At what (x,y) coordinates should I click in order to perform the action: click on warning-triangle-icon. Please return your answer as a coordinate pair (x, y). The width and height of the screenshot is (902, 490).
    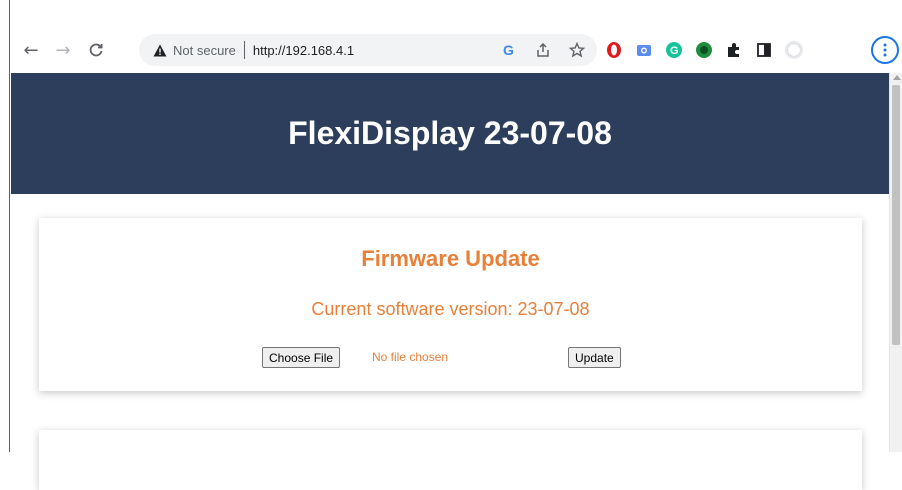
    Looking at the image, I should click on (160, 50).